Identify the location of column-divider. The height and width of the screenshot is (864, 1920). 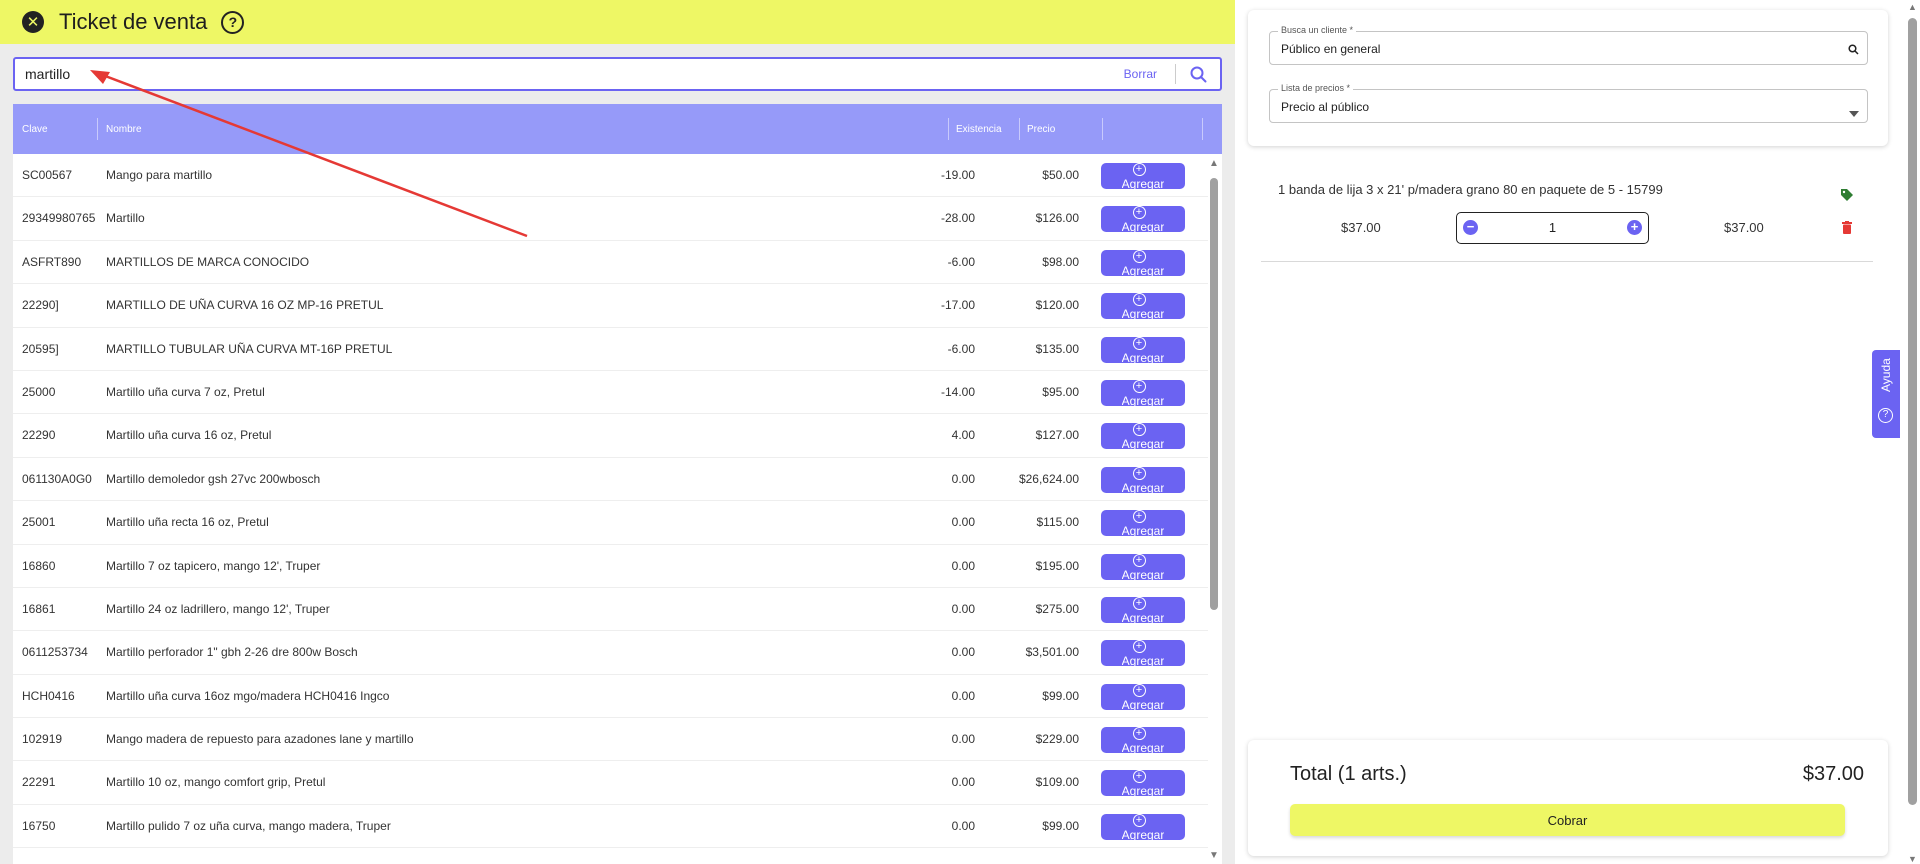
(1019, 129).